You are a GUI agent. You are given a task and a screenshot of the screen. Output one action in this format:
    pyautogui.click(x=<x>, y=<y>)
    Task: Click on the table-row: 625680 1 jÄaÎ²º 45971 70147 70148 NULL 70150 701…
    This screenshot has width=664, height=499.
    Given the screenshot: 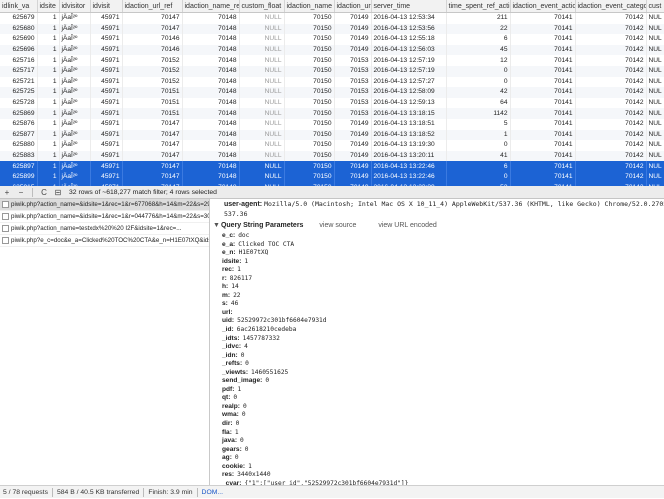 What is the action you would take?
    pyautogui.click(x=332, y=29)
    